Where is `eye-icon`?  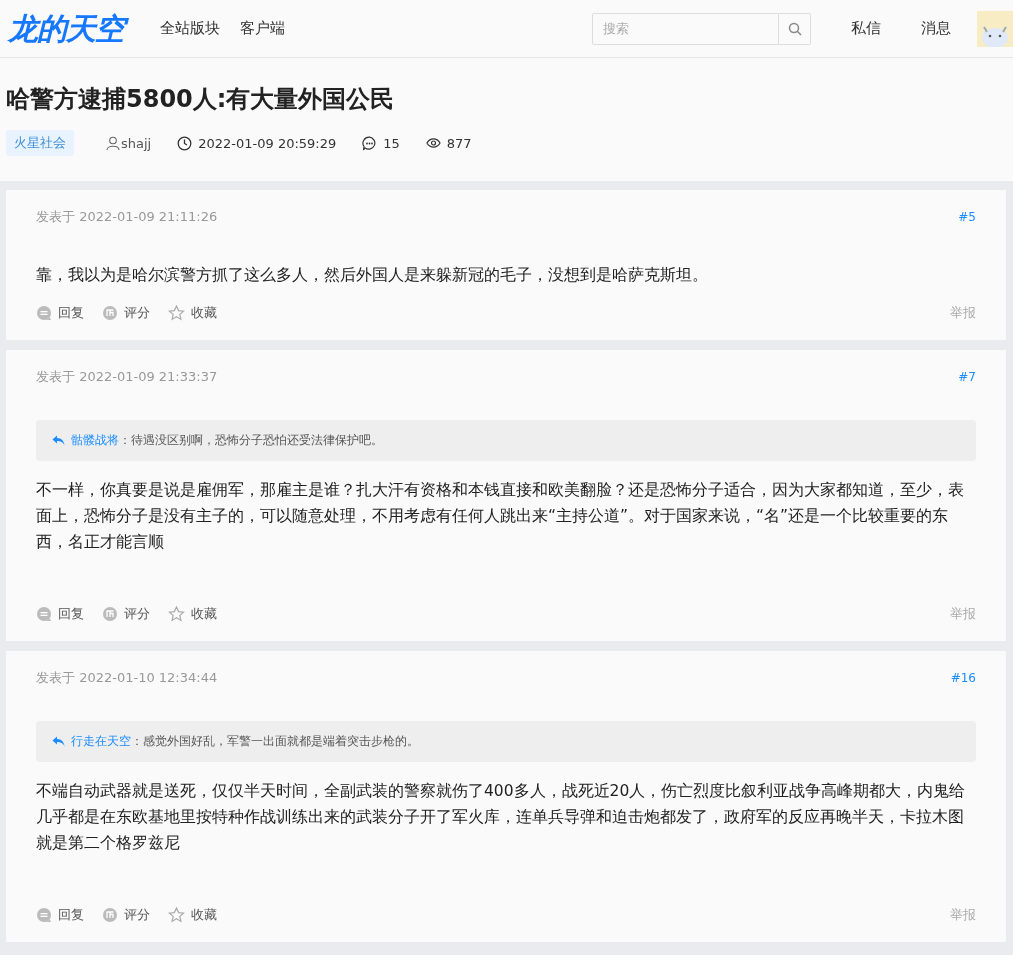
eye-icon is located at coordinates (433, 143).